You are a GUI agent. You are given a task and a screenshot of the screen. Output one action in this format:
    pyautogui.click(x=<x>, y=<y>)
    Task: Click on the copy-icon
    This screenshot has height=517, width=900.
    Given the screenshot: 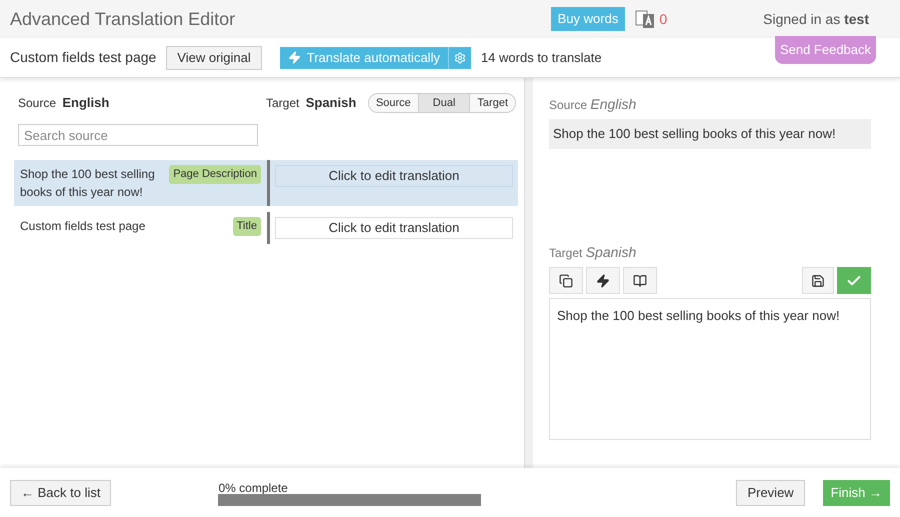 What is the action you would take?
    pyautogui.click(x=566, y=281)
    